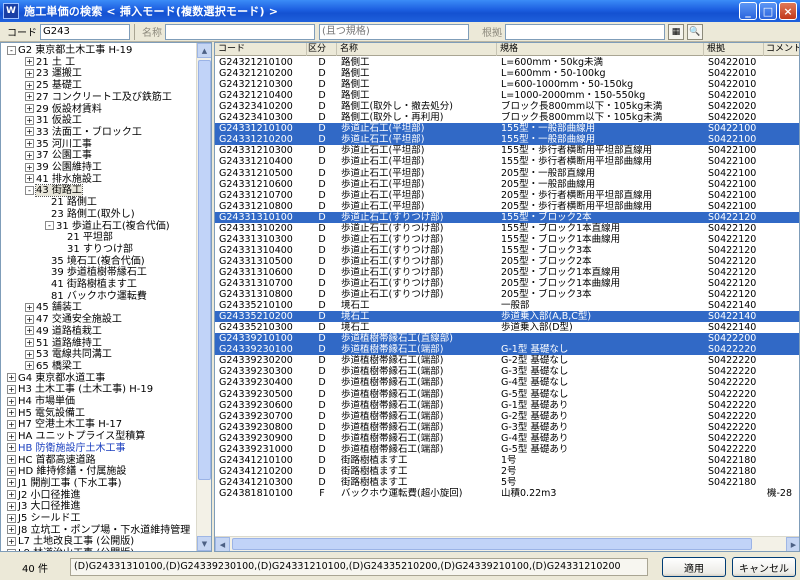 The image size is (800, 580). What do you see at coordinates (768, 11) in the screenshot?
I see `maximize-button: □` at bounding box center [768, 11].